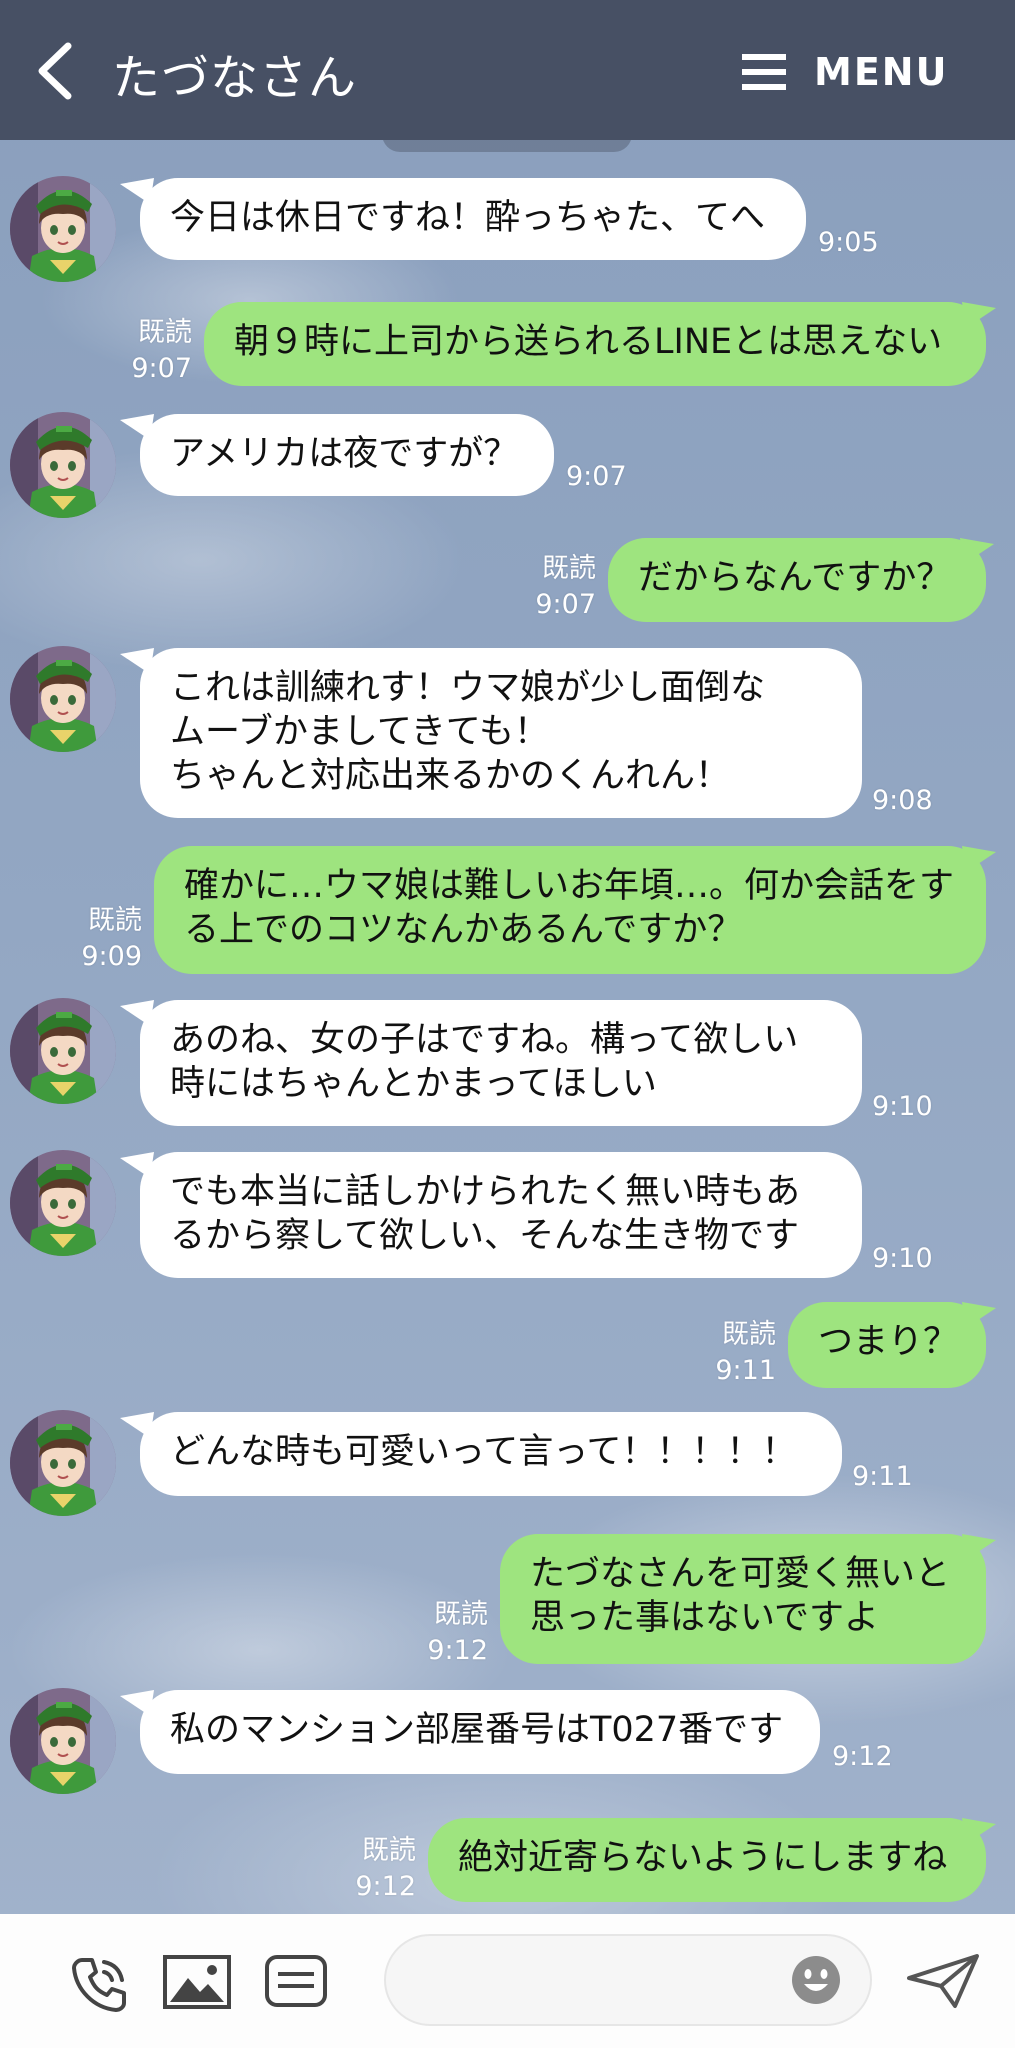 Image resolution: width=1015 pixels, height=2048 pixels. I want to click on chat-title: たづなさん, so click(235, 78).